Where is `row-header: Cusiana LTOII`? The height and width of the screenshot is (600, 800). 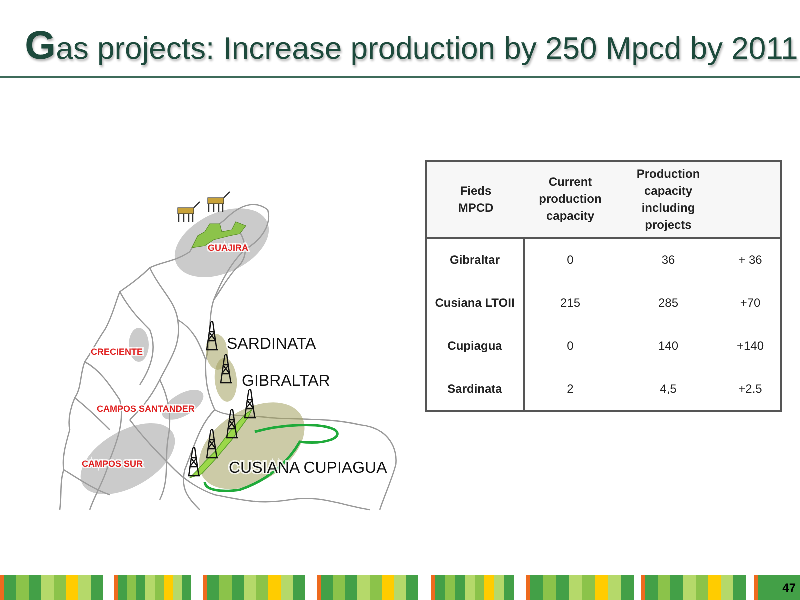 row-header: Cusiana LTOII is located at coordinates (475, 303).